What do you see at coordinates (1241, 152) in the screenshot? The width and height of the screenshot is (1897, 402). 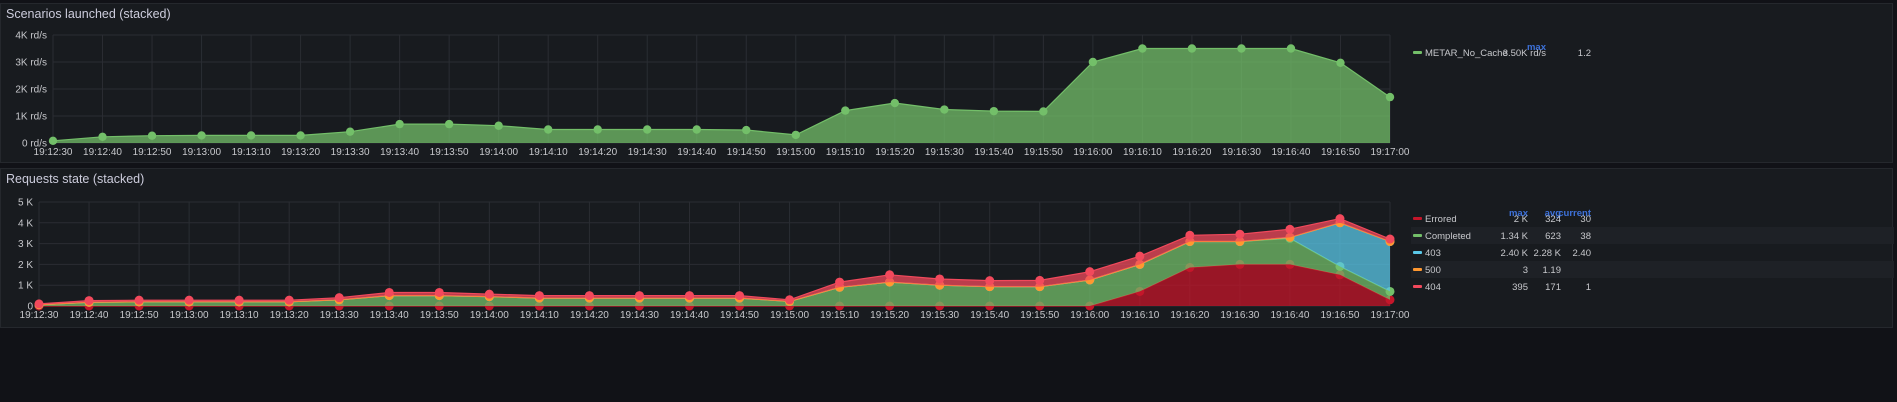 I see `x-tick-label: 19:16:30` at bounding box center [1241, 152].